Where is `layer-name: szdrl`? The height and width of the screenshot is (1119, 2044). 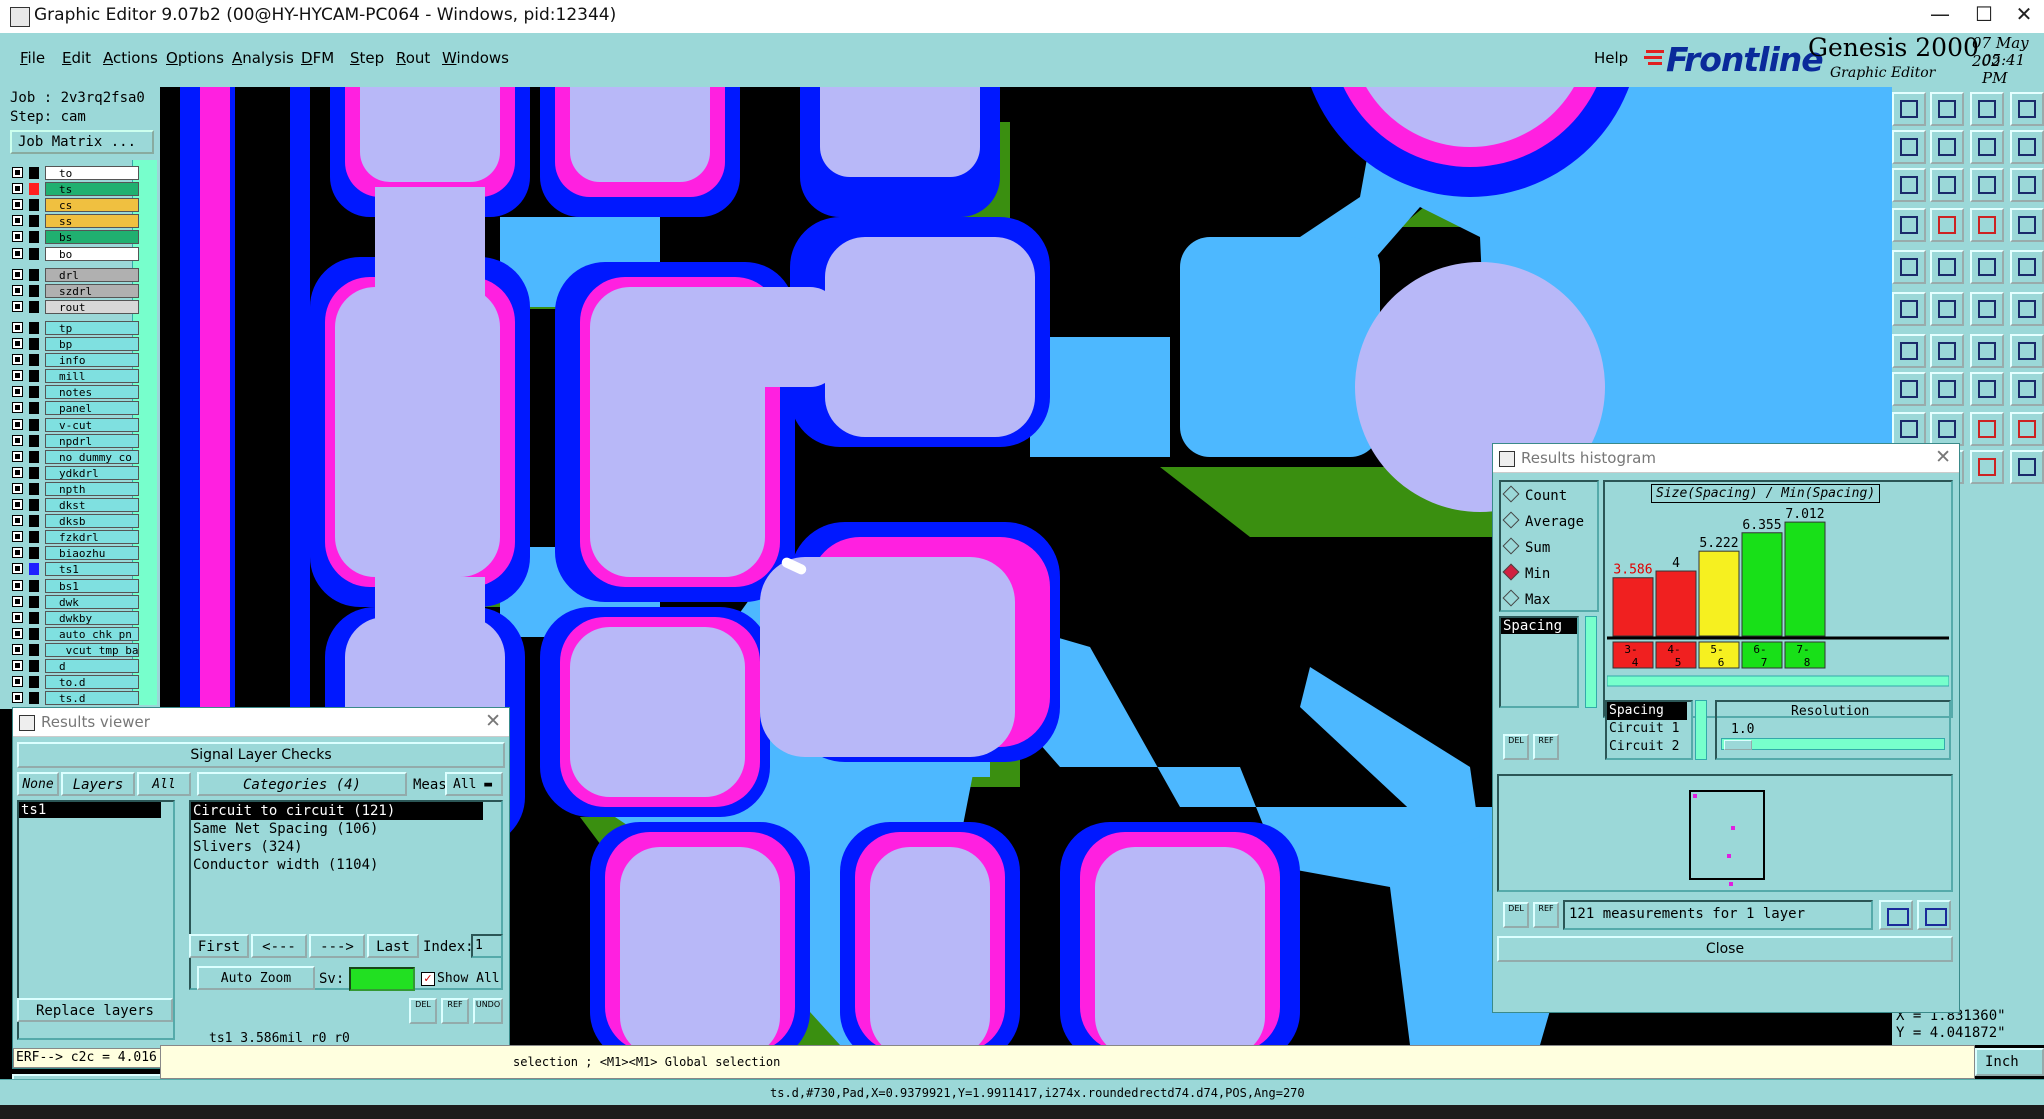
layer-name: szdrl is located at coordinates (92, 290).